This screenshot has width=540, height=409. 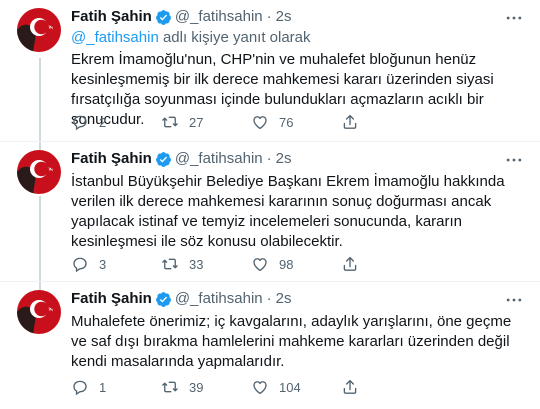 What do you see at coordinates (296, 264) in the screenshot?
I see `like-button: 98` at bounding box center [296, 264].